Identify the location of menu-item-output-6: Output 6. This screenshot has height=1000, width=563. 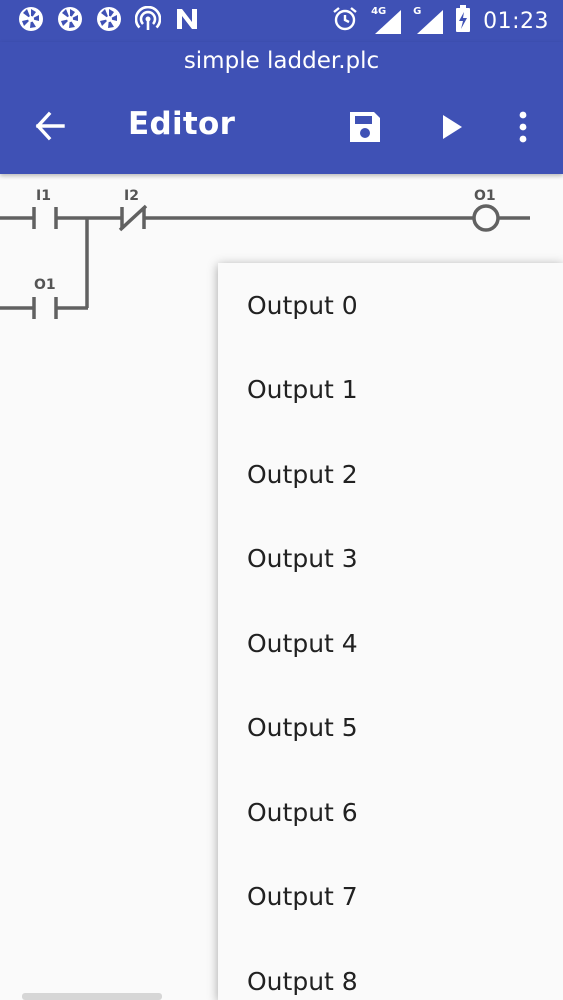
(390, 812).